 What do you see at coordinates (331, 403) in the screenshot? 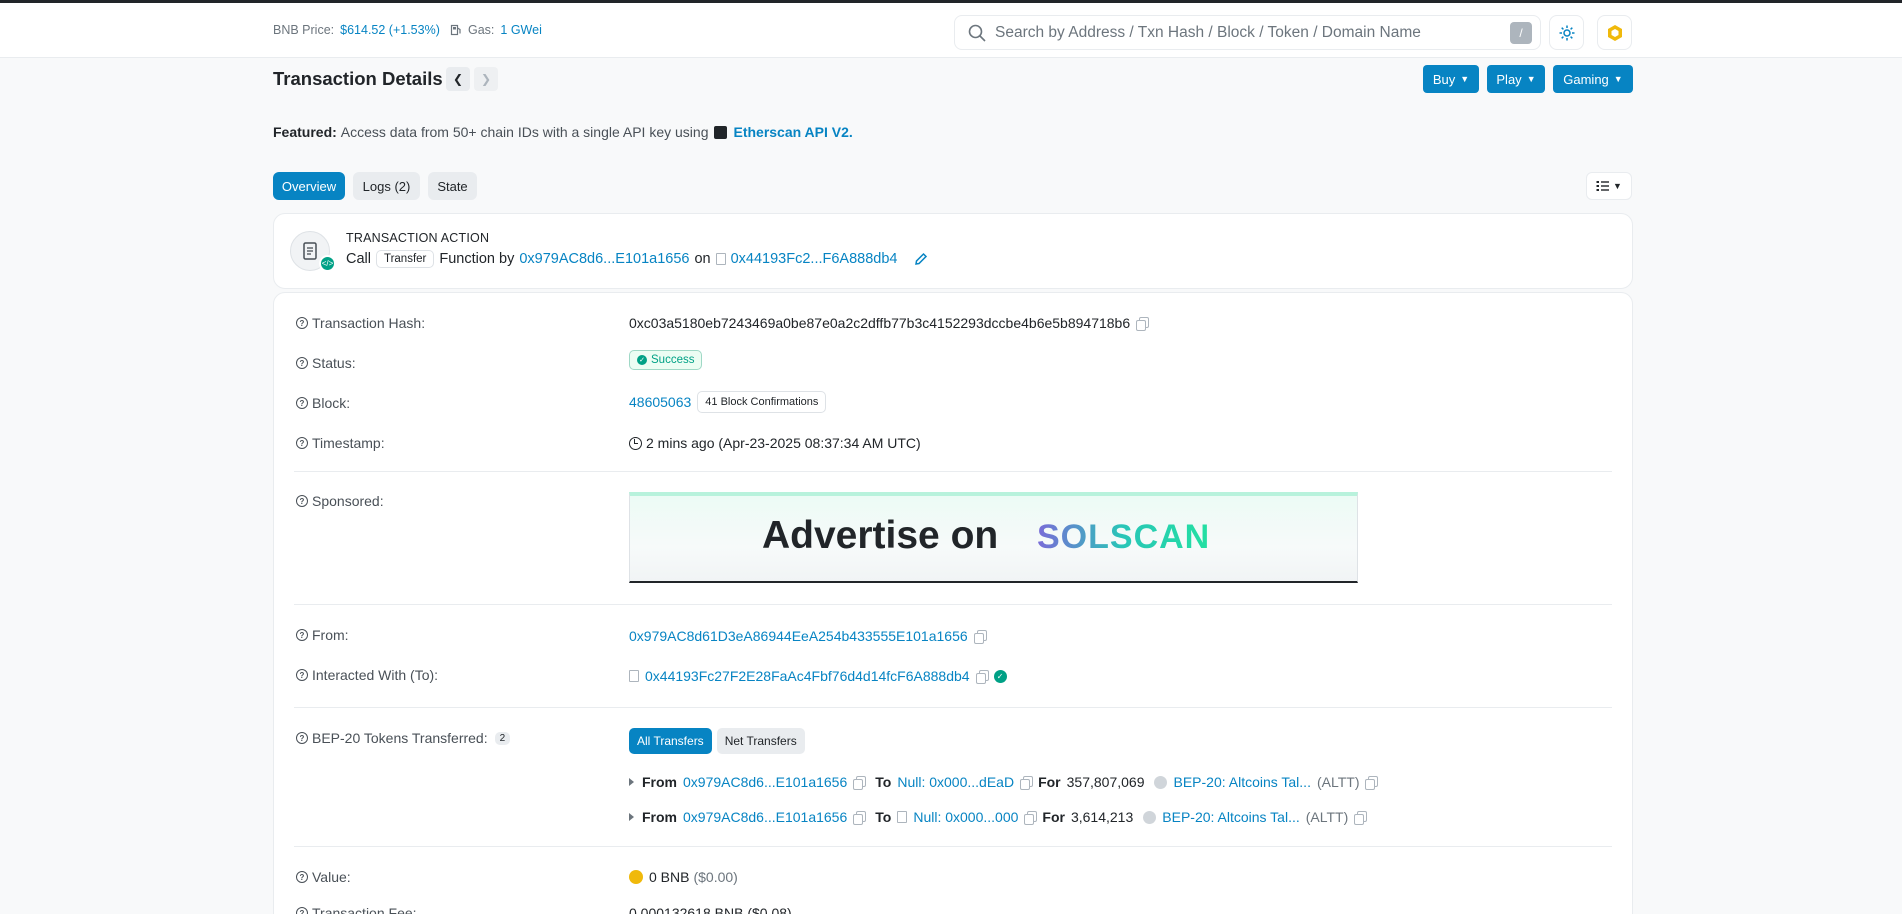
I see `block-label: Block:` at bounding box center [331, 403].